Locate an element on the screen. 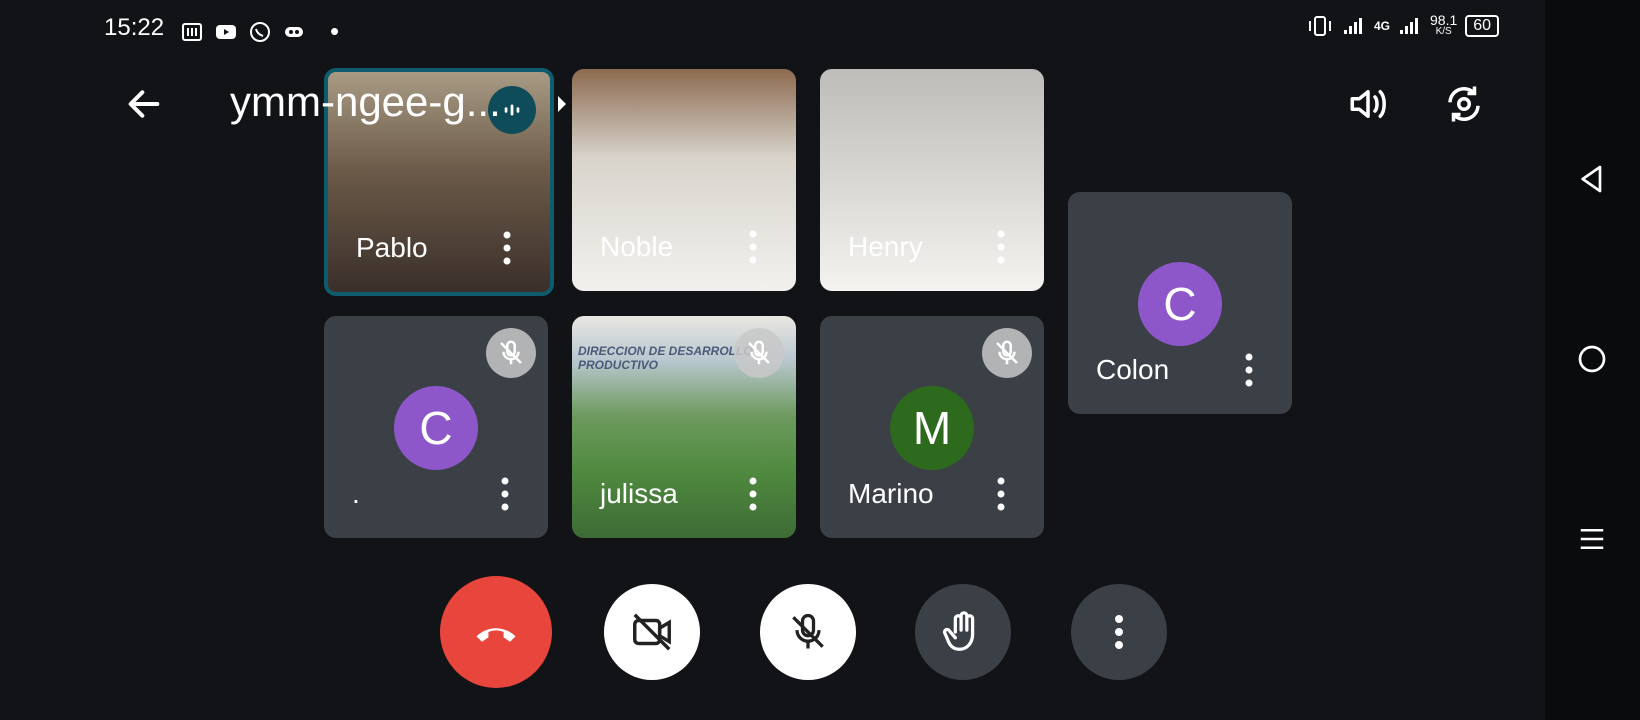  participant-name: Marino is located at coordinates (891, 493).